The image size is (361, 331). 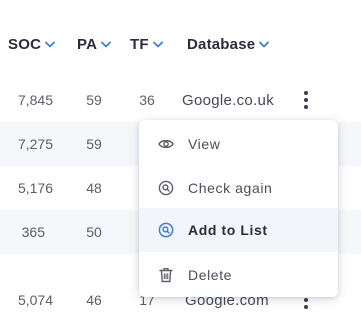 What do you see at coordinates (221, 44) in the screenshot?
I see `column-header-label: Database` at bounding box center [221, 44].